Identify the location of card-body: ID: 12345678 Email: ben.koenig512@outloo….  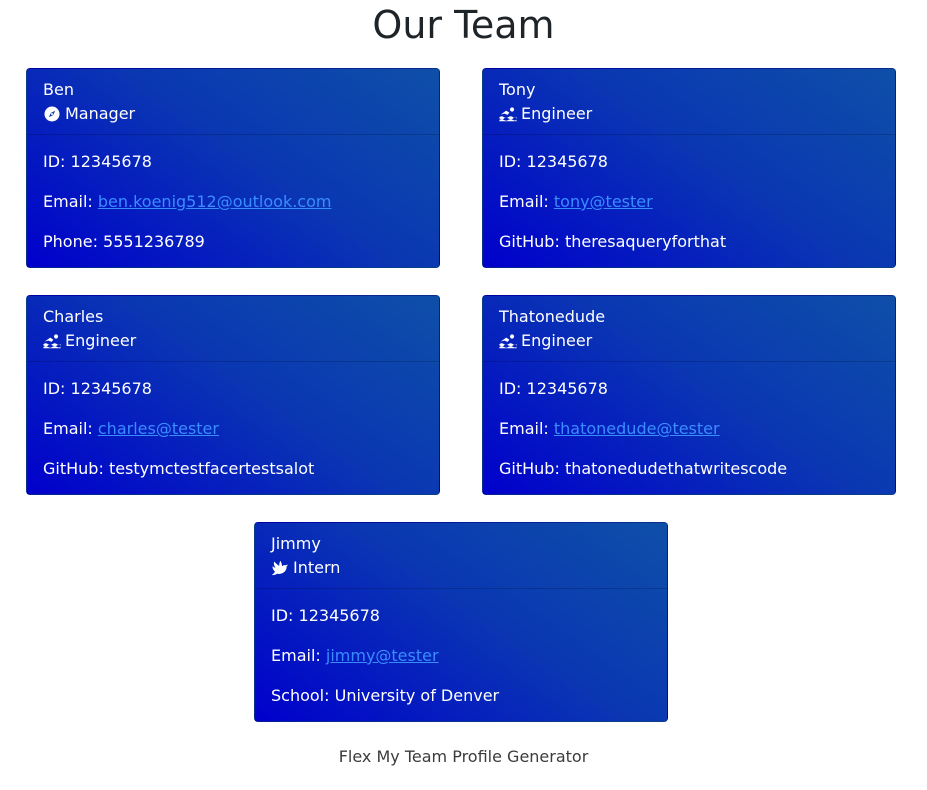
(233, 194).